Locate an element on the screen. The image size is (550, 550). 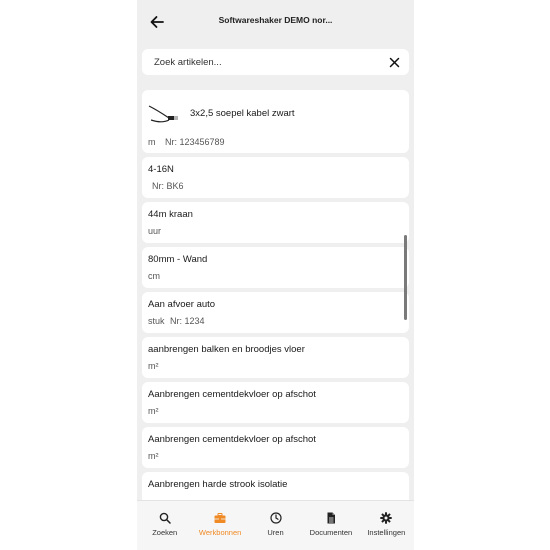
list-item: Aan afvoer auto stuk Nr: 1234 is located at coordinates (275, 312).